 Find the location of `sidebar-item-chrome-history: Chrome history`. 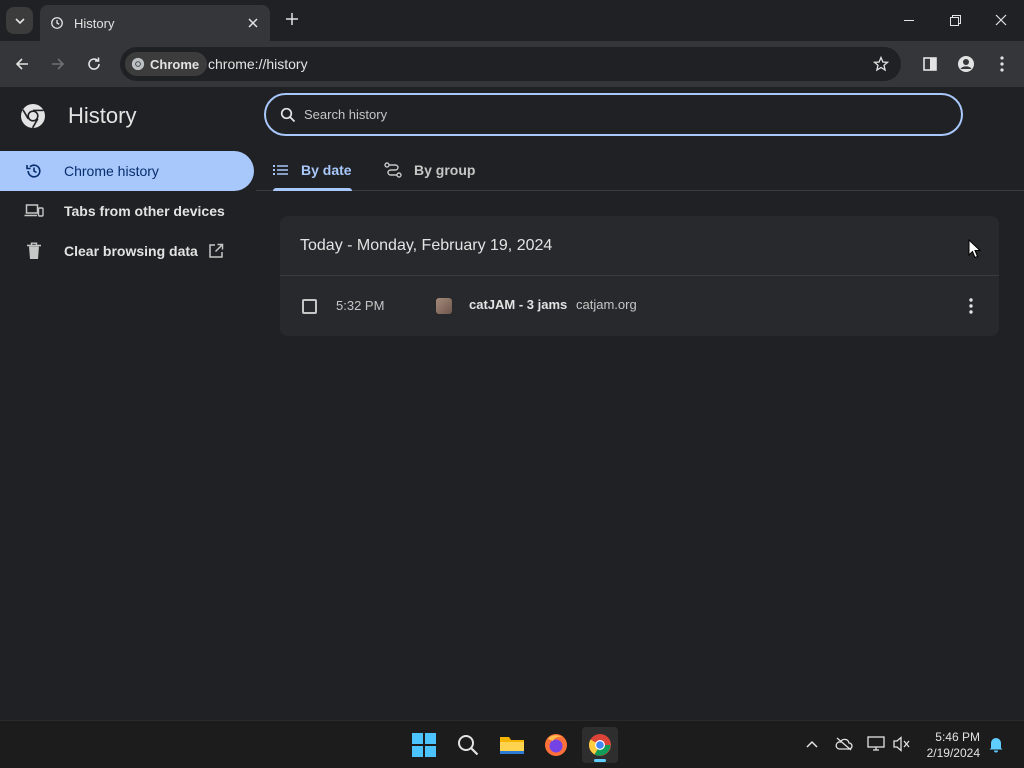

sidebar-item-chrome-history: Chrome history is located at coordinates (127, 171).